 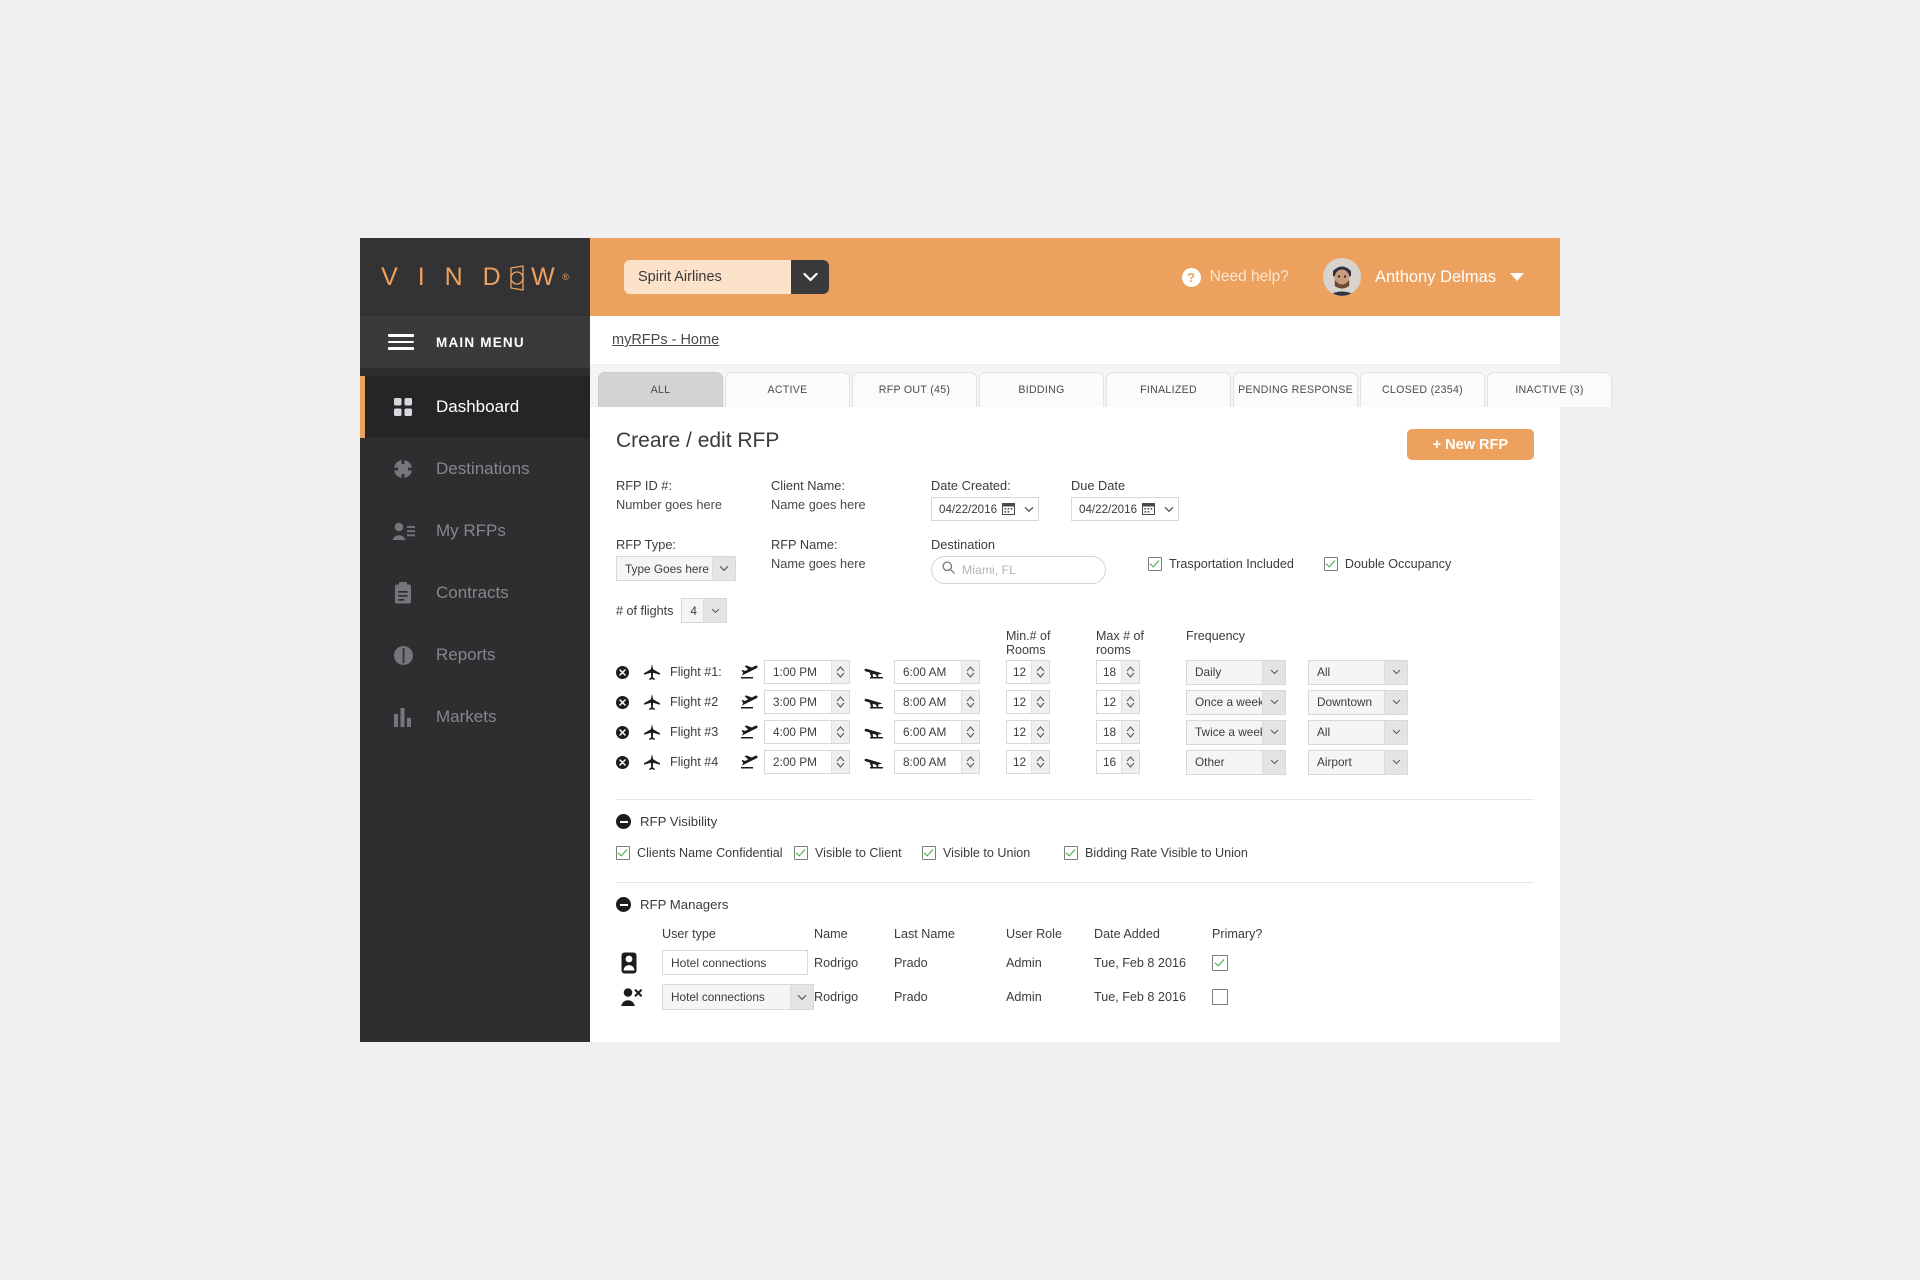 What do you see at coordinates (475, 593) in the screenshot?
I see `sidebar-item-contracts: Contracts` at bounding box center [475, 593].